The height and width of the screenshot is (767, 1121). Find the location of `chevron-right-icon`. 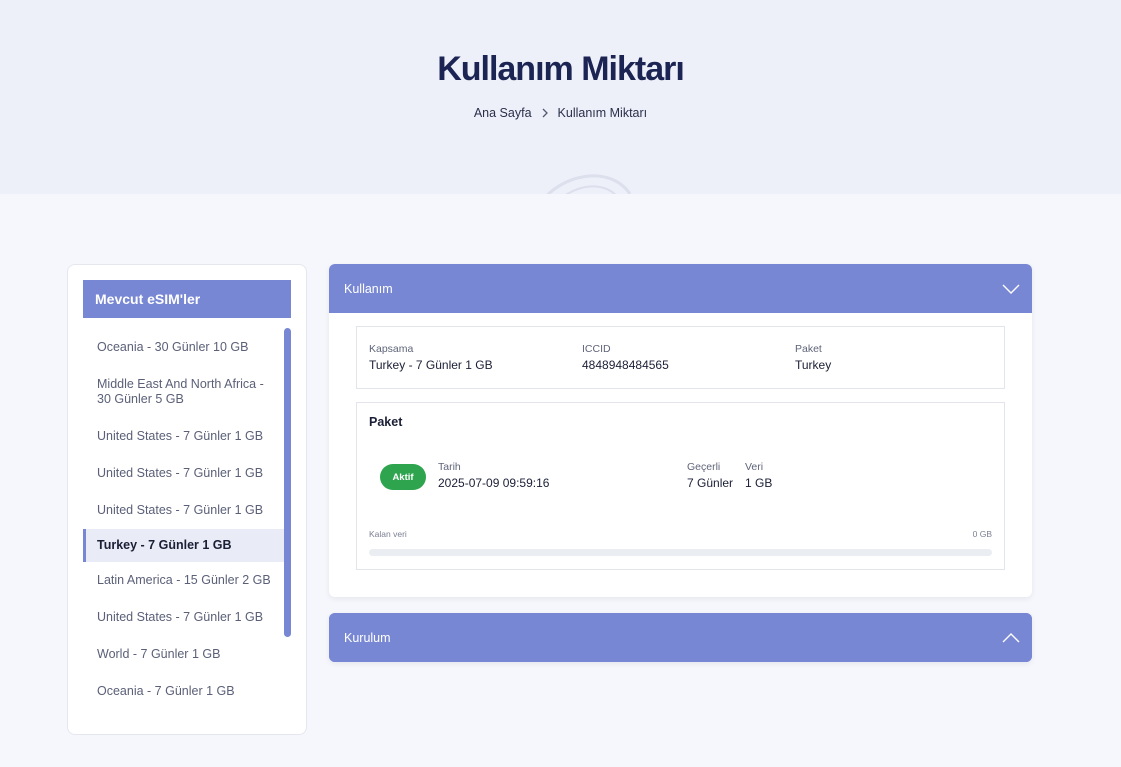

chevron-right-icon is located at coordinates (545, 113).